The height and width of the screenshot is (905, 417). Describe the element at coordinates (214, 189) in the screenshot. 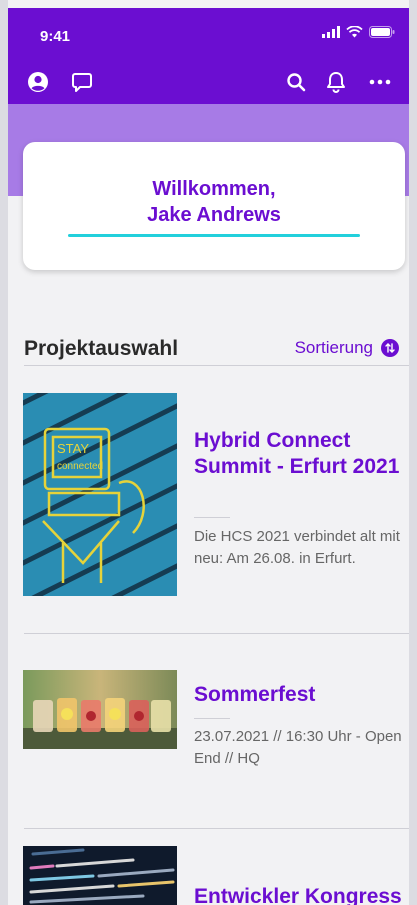

I see `welcome-greeting: Willkommen,` at that location.